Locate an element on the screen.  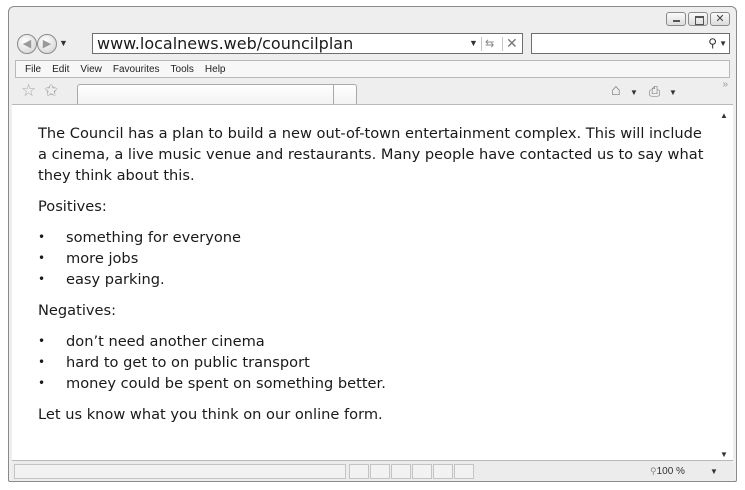
zoom-control: ⚲100 % is located at coordinates (667, 471).